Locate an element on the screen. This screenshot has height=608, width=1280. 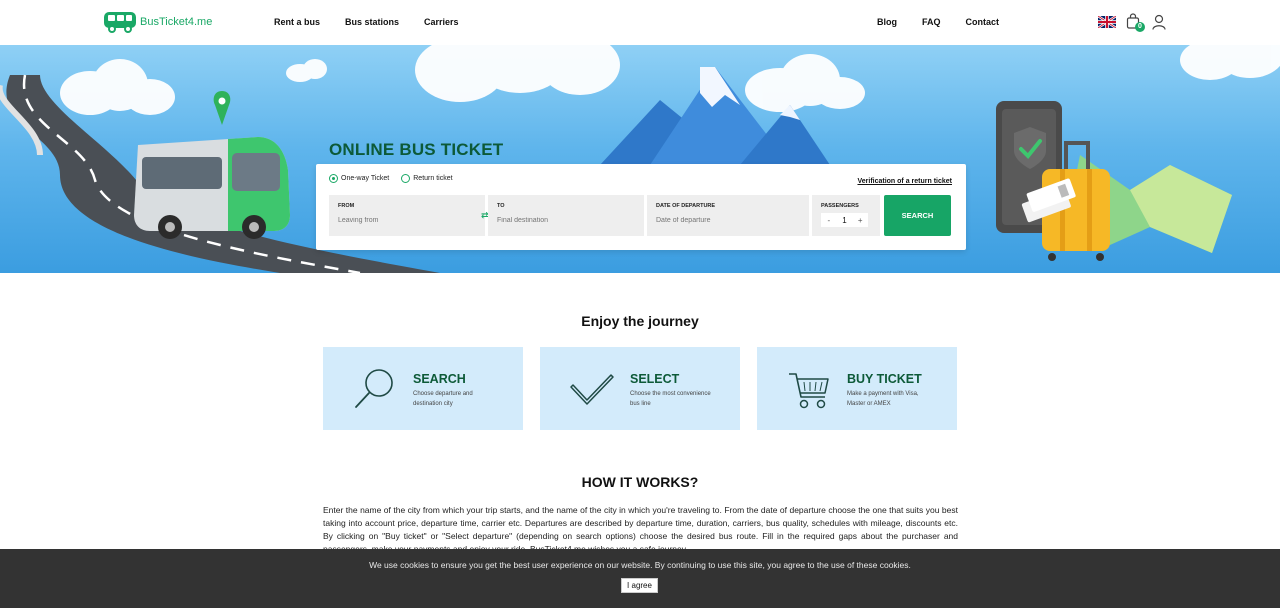
brand-name: BusTicket4.me is located at coordinates (176, 22).